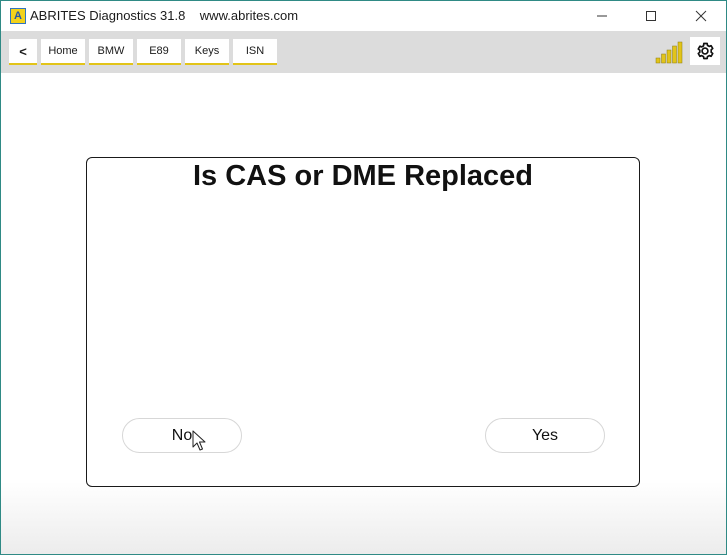  What do you see at coordinates (255, 52) in the screenshot?
I see `breadcrumb-isn: ISN` at bounding box center [255, 52].